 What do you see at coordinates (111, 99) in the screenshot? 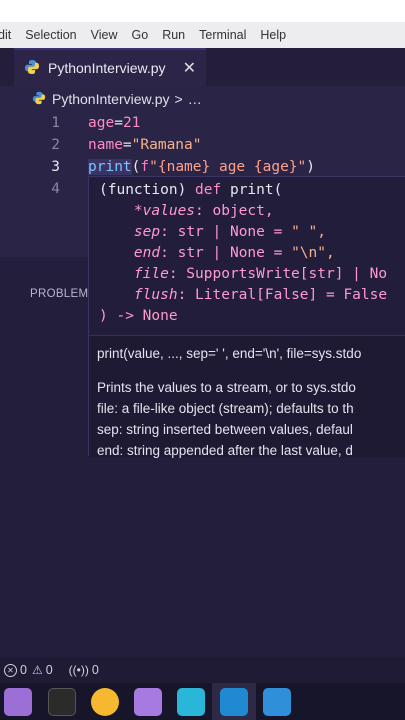
I see `breadcrumb-file: PythonInterview.py` at bounding box center [111, 99].